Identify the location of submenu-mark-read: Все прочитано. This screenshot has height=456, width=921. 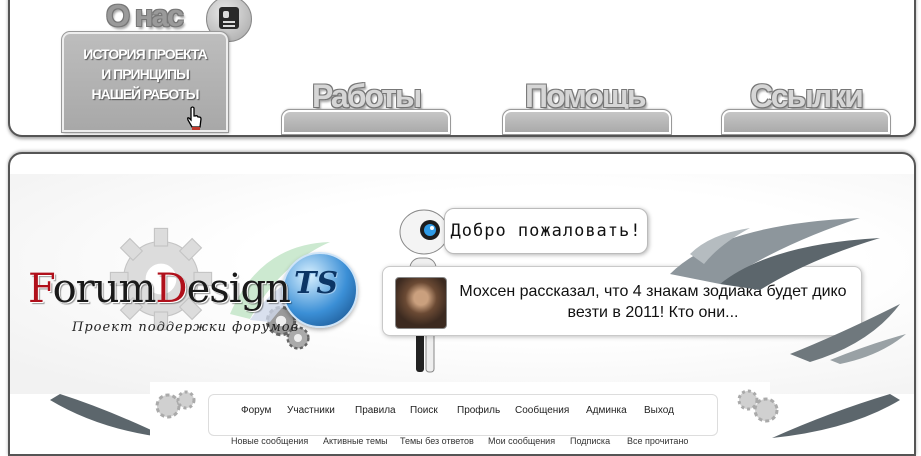
(657, 441).